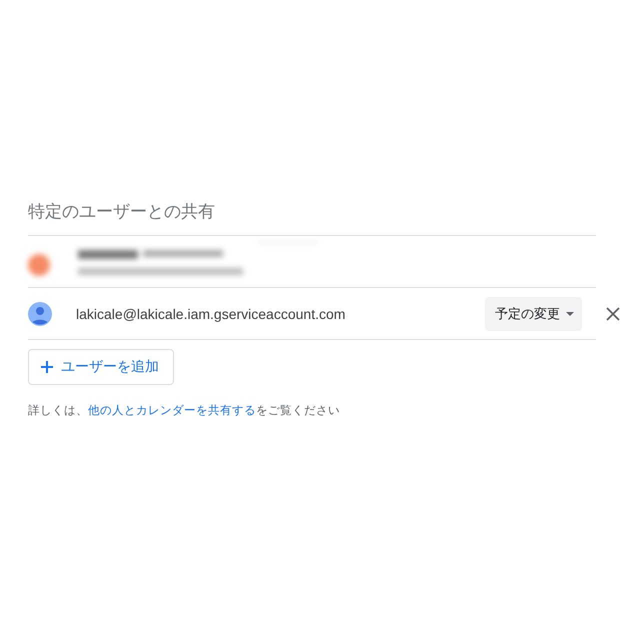 This screenshot has height=640, width=642. I want to click on section-title: 特定のユーザーとの共有, so click(122, 212).